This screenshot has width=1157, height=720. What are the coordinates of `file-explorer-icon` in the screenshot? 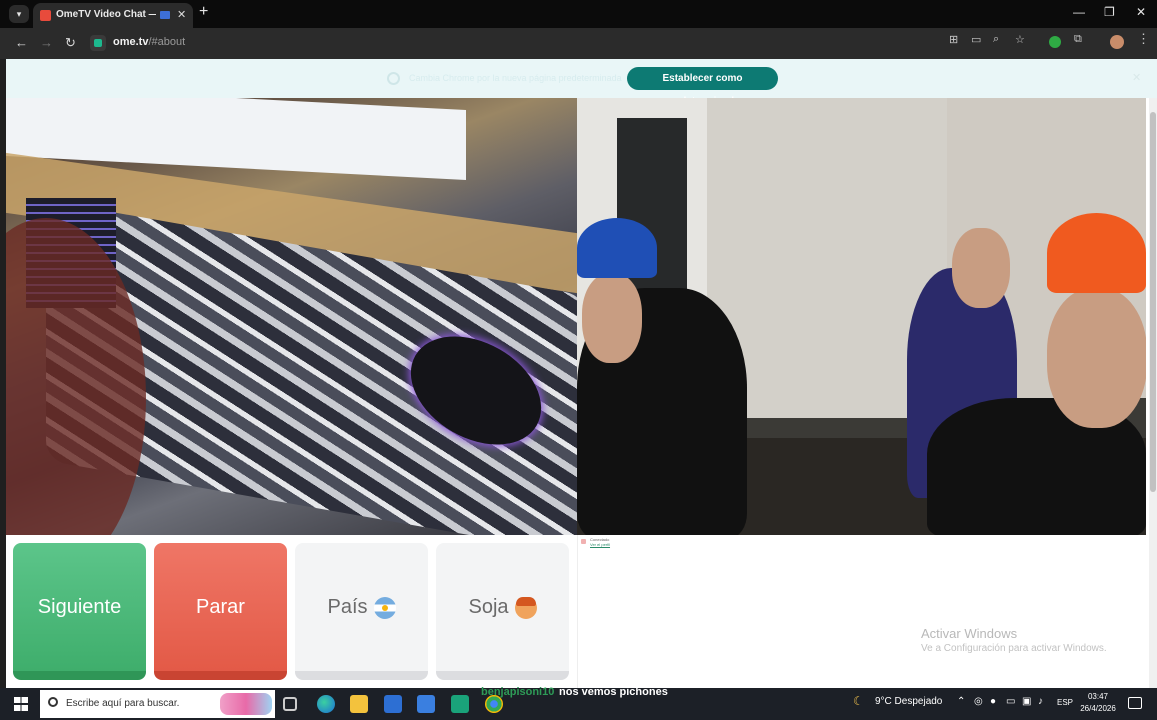 It's located at (359, 704).